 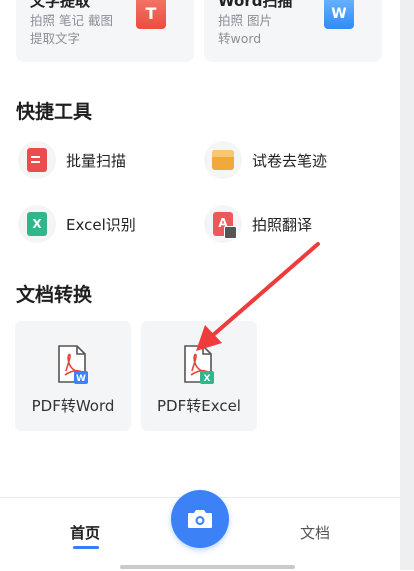 I want to click on camera-icon, so click(x=200, y=519).